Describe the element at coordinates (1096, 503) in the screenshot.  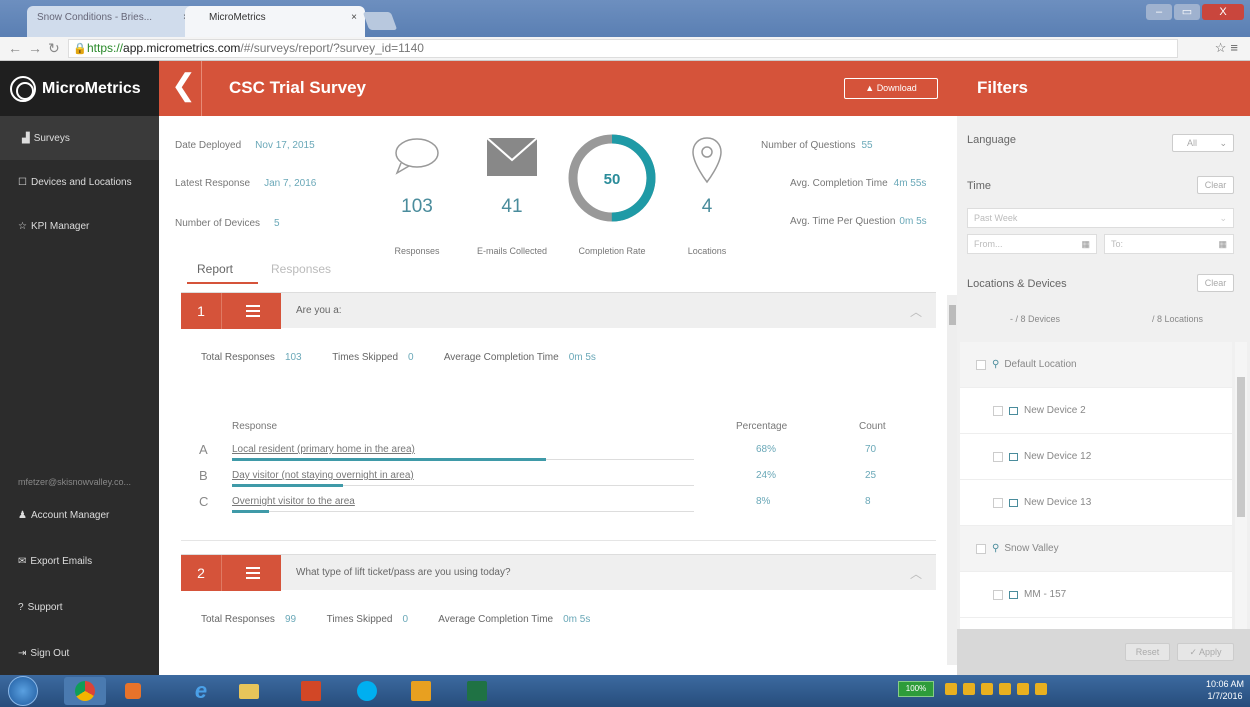
I see `device-item: New Device 13` at that location.